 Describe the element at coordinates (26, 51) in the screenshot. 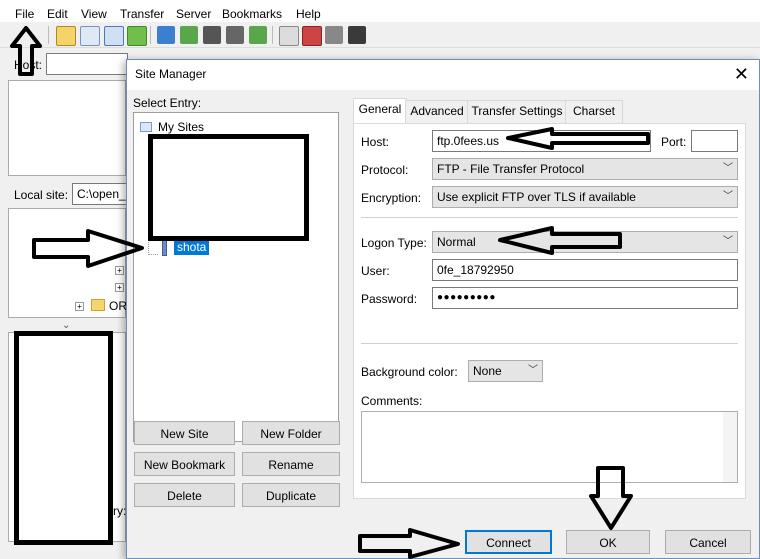

I see `annotation-up-arrow-icon` at that location.